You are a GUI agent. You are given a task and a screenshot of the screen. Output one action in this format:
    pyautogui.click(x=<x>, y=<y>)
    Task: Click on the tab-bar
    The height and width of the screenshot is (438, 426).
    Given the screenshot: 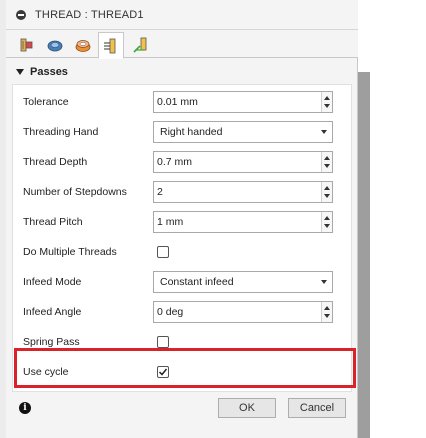 What is the action you would take?
    pyautogui.click(x=182, y=44)
    